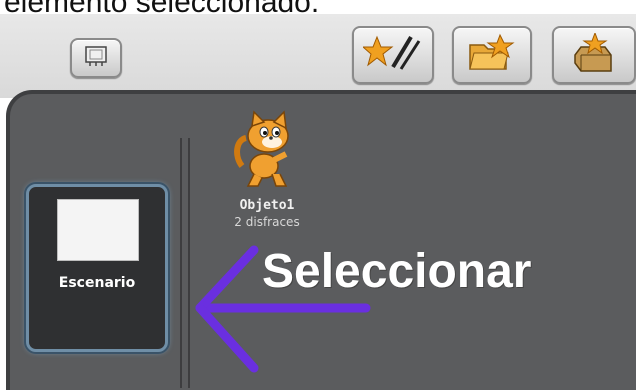 The height and width of the screenshot is (390, 636). I want to click on surprise-sprite-button, so click(594, 55).